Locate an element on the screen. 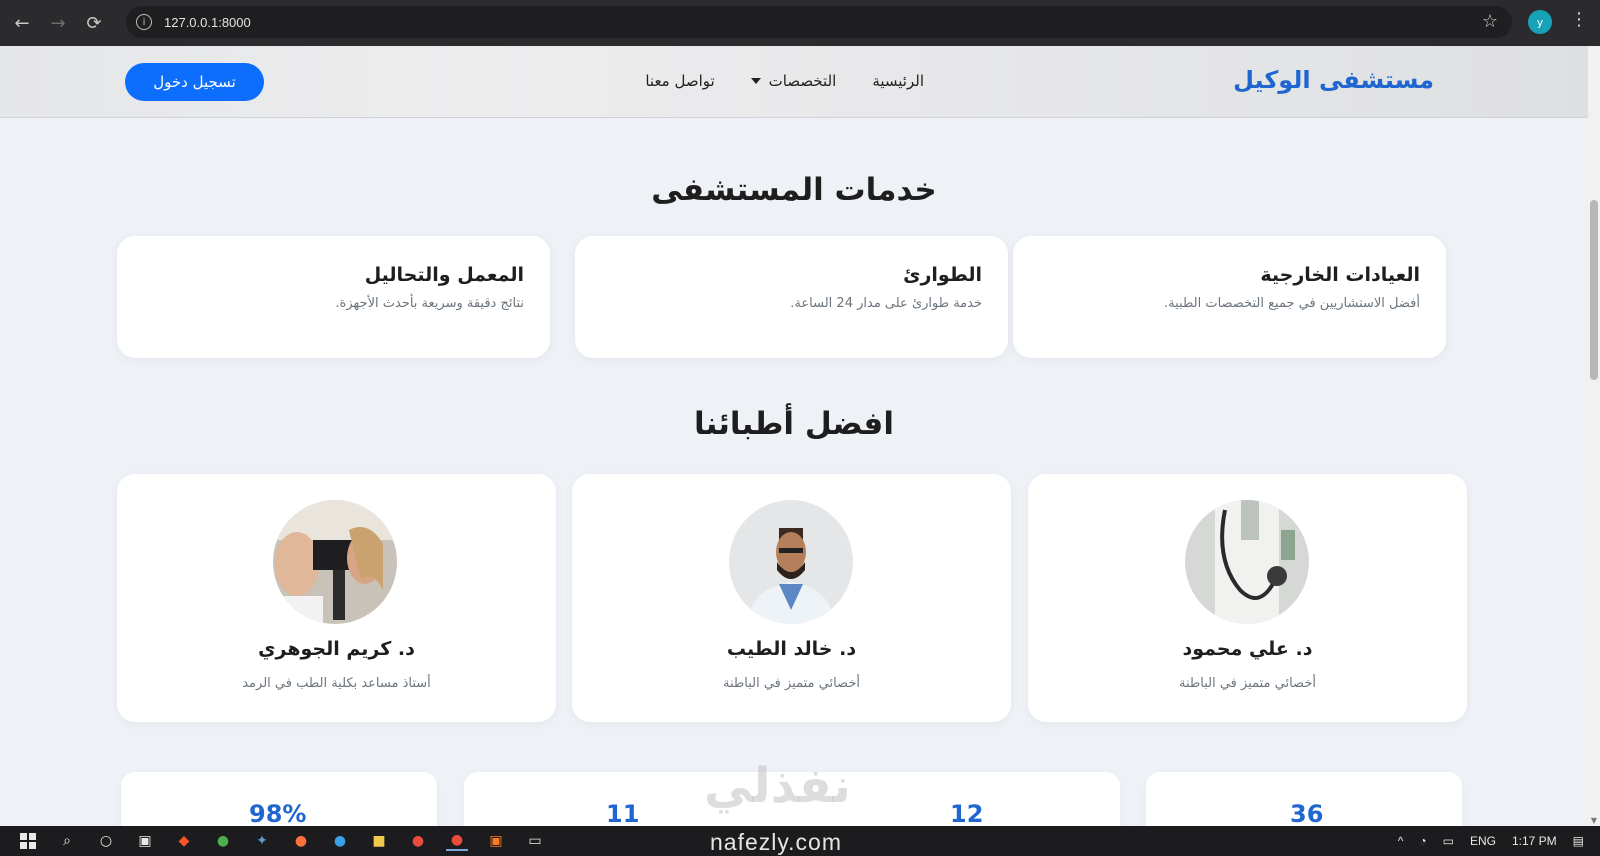  stat-value: 36 is located at coordinates (1307, 813).